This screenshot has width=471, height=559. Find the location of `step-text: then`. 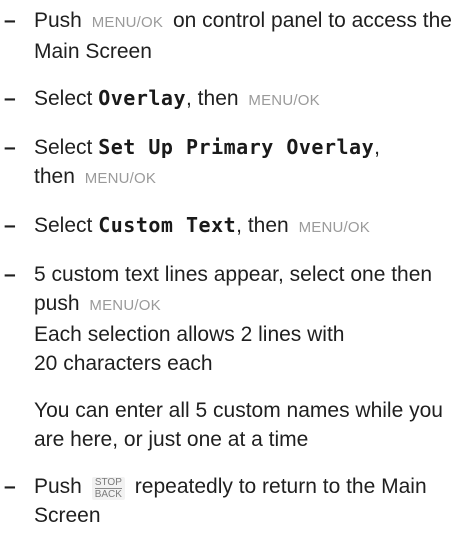

step-text: then is located at coordinates (54, 176).